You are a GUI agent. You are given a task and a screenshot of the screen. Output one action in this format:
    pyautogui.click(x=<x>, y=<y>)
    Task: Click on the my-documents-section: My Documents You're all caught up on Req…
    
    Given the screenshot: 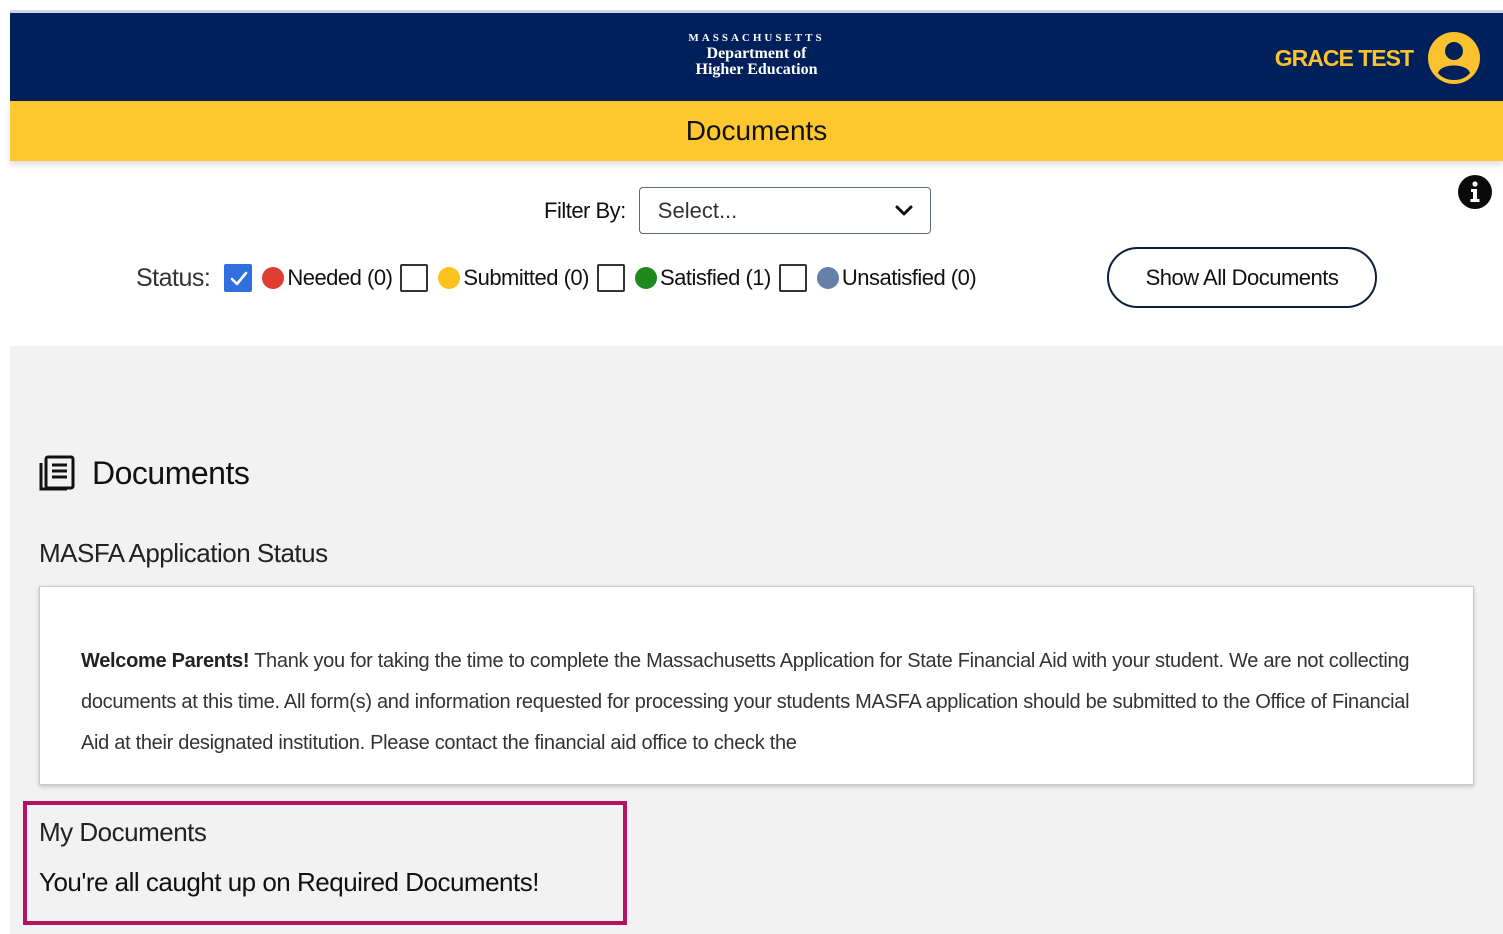 What is the action you would take?
    pyautogui.click(x=325, y=863)
    